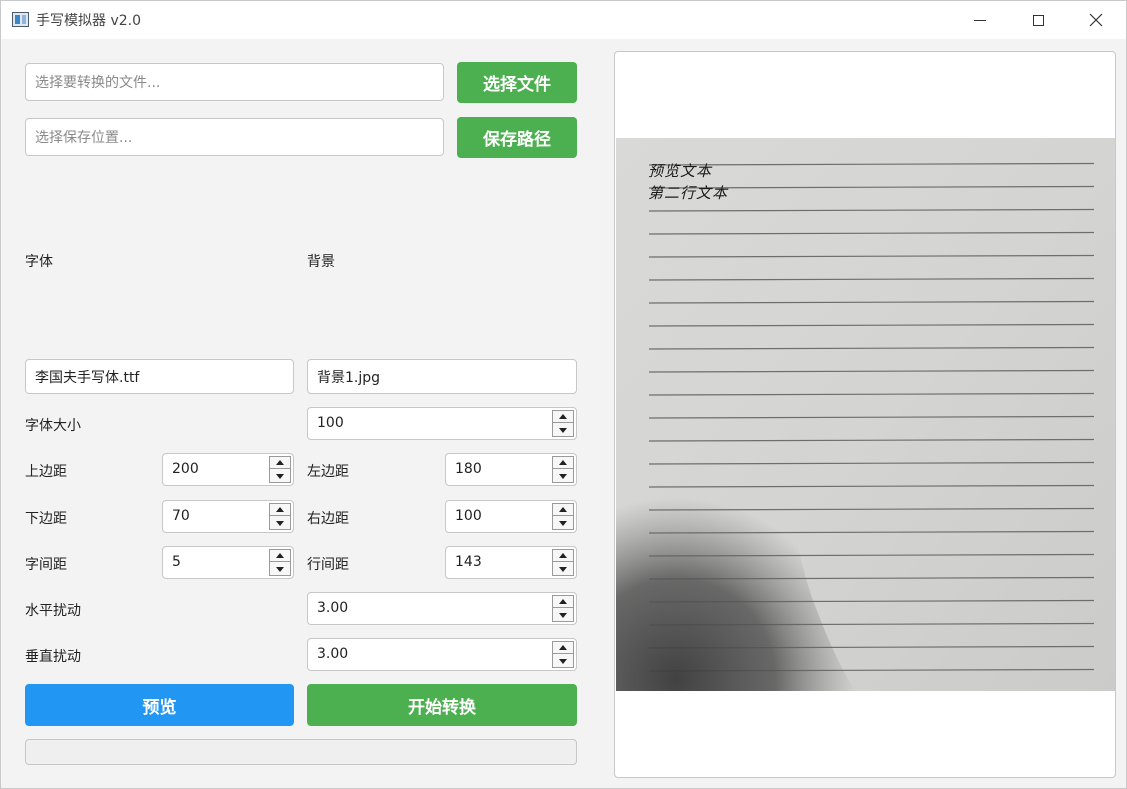 The height and width of the screenshot is (789, 1127). I want to click on close-button, so click(1096, 20).